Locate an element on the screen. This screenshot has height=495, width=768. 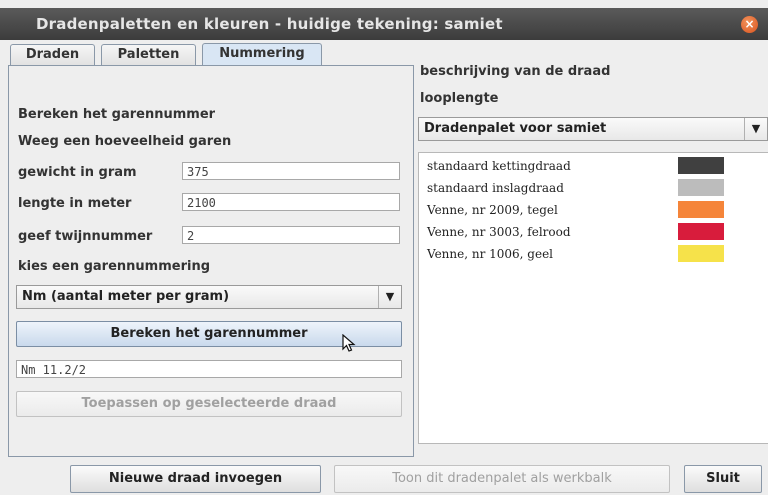
tab-label: Draden is located at coordinates (52, 54).